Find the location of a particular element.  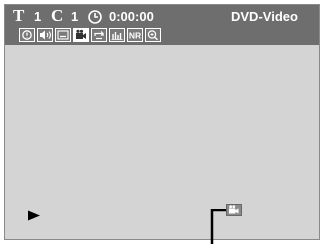

chapter-indicator: C is located at coordinates (57, 15).